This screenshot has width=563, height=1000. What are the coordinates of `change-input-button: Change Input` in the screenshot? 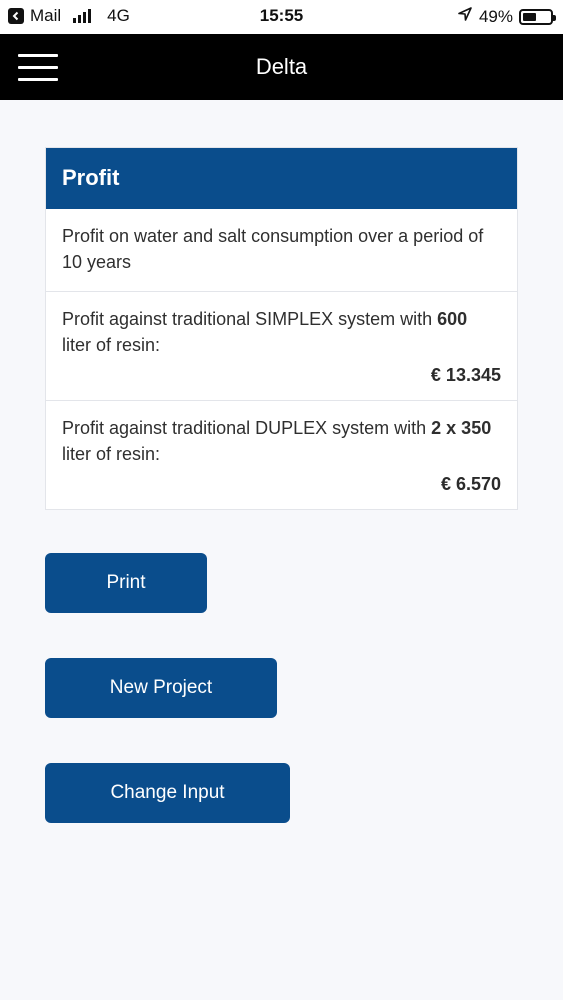 It's located at (167, 793).